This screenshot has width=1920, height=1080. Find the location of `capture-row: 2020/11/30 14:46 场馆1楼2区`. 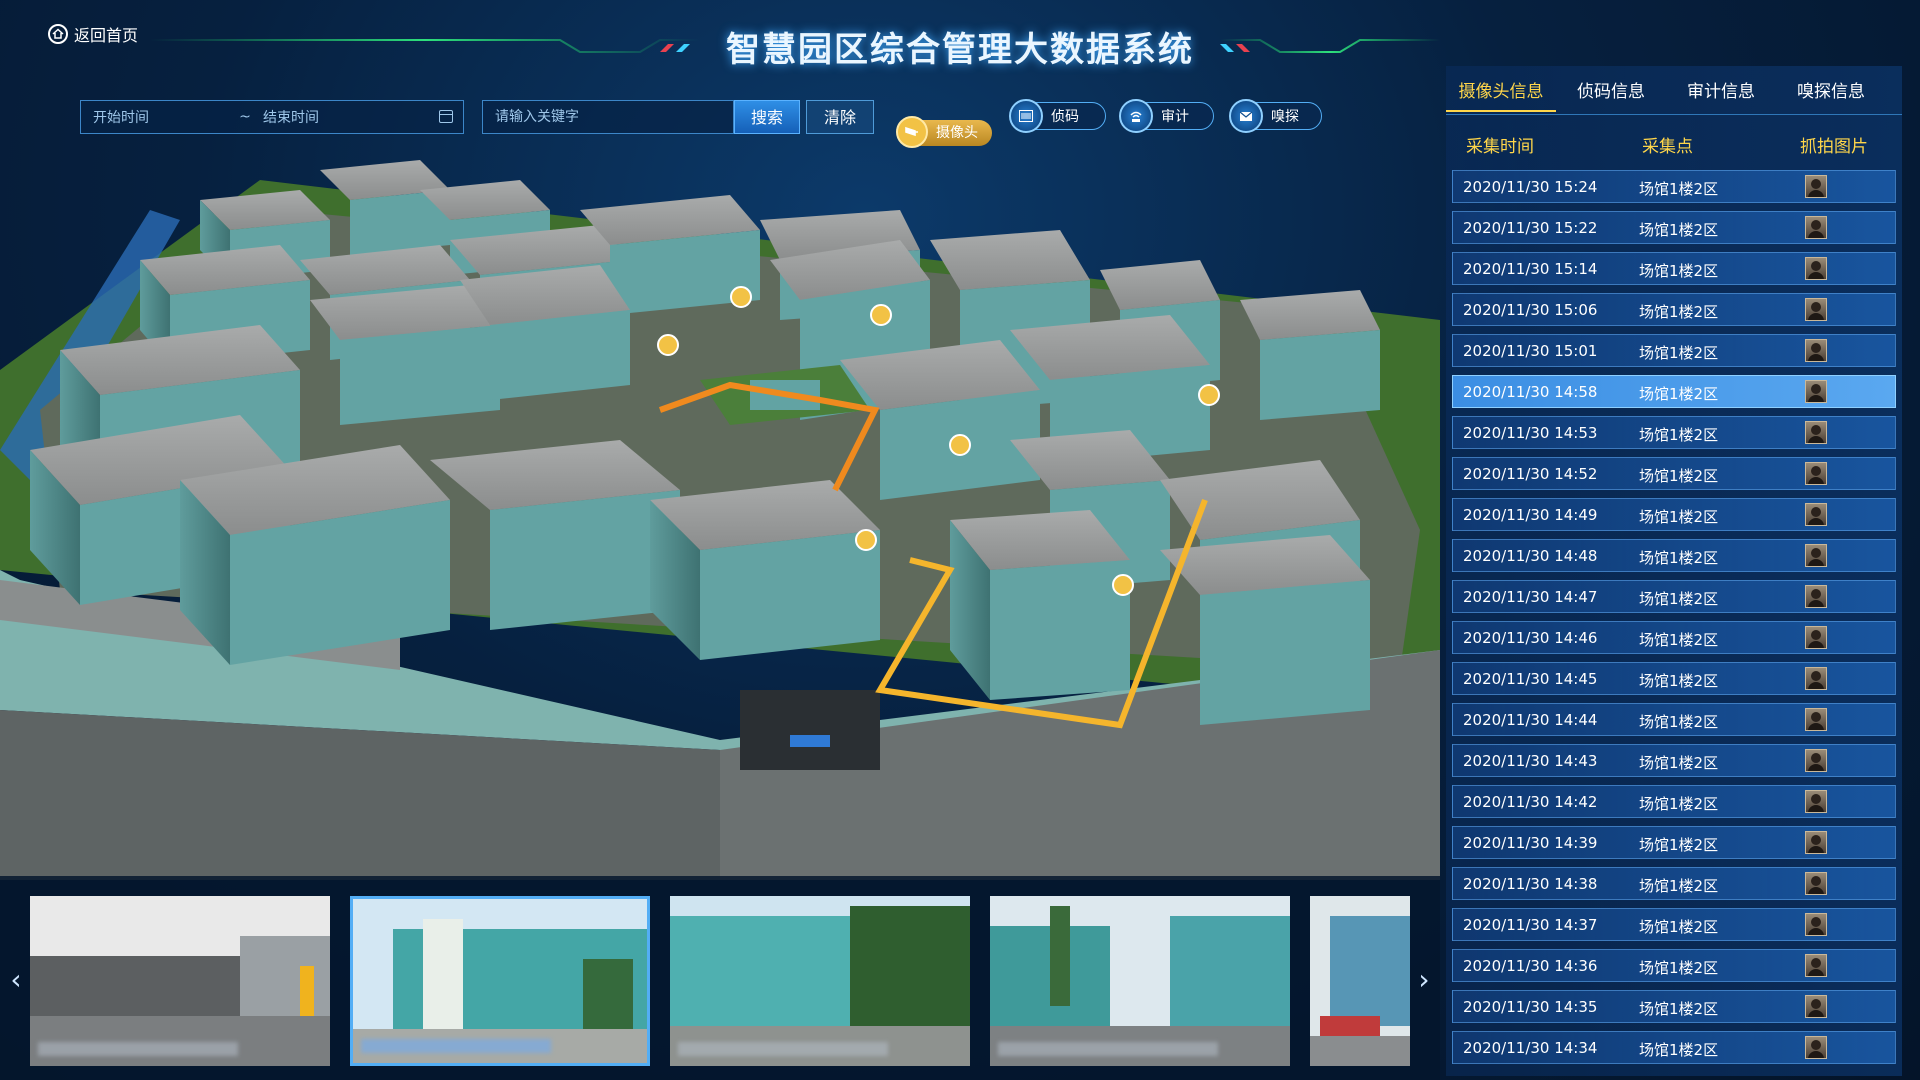

capture-row: 2020/11/30 14:46 场馆1楼2区 is located at coordinates (1674, 637).